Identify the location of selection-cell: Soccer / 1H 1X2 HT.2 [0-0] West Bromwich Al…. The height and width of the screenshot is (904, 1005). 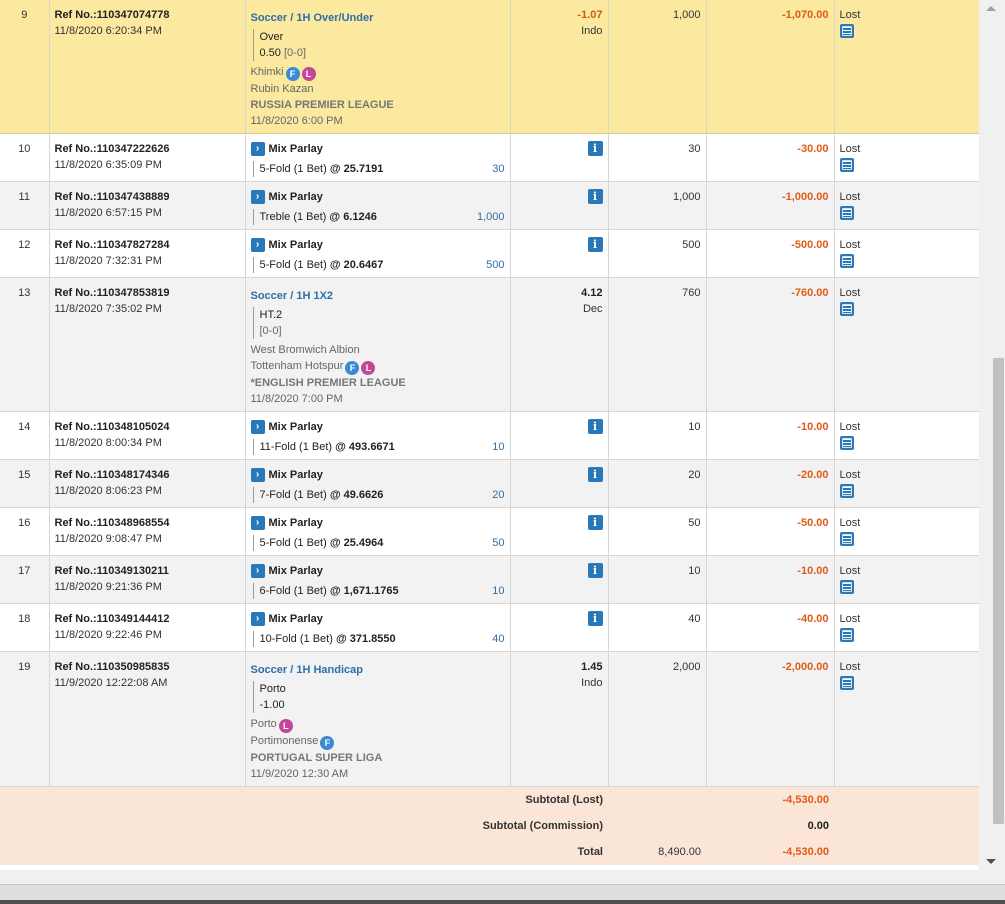
(378, 344).